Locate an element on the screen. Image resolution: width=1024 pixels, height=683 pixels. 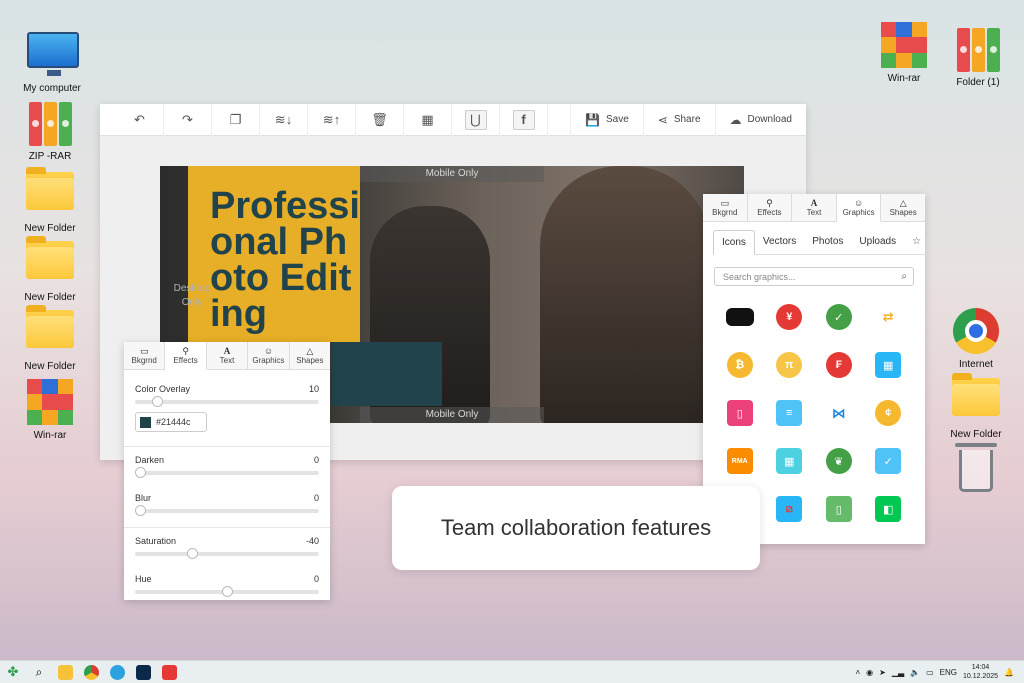
desktop-icon-new-folder-1: New Folder is located at coordinates (50, 200).